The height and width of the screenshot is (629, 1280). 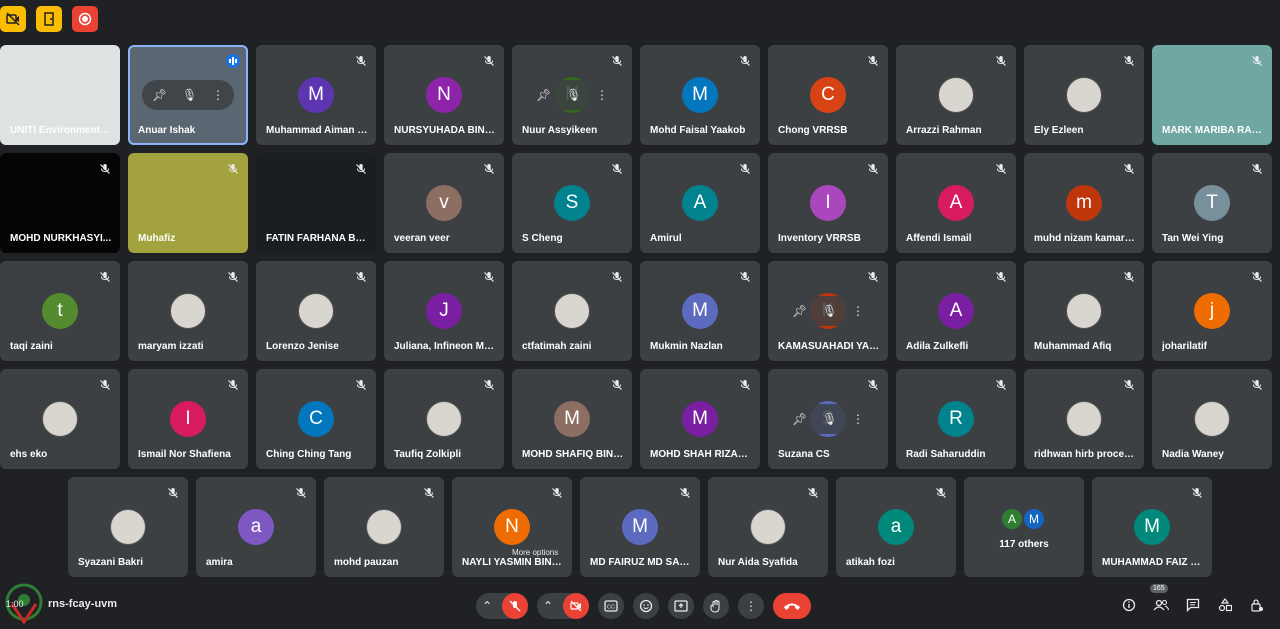 I want to click on participant-tile: S📌︎🎙︎⋮Suzana CS, so click(x=828, y=419).